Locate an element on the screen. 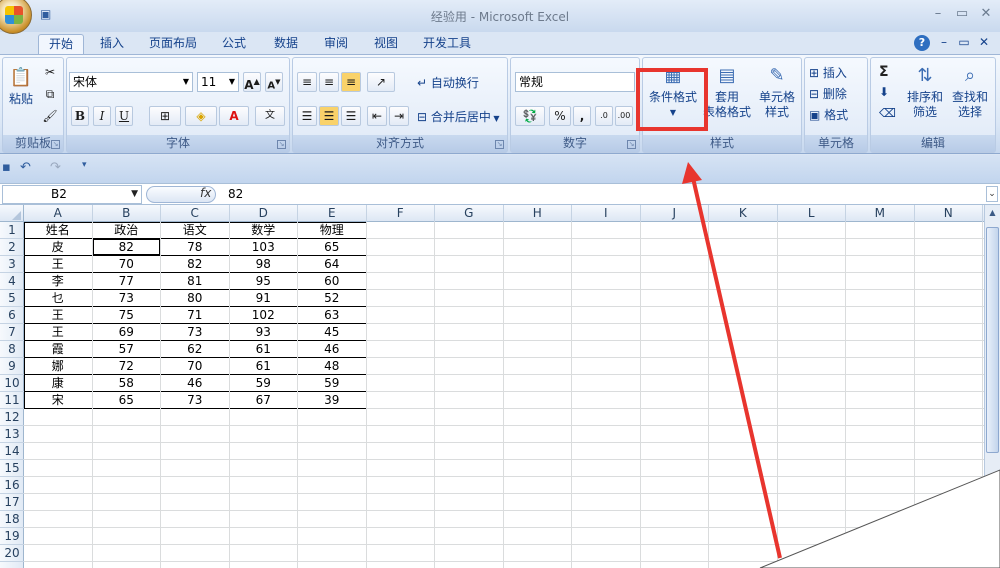 This screenshot has height=568, width=1000. phonetic-icon: 文 is located at coordinates (270, 116).